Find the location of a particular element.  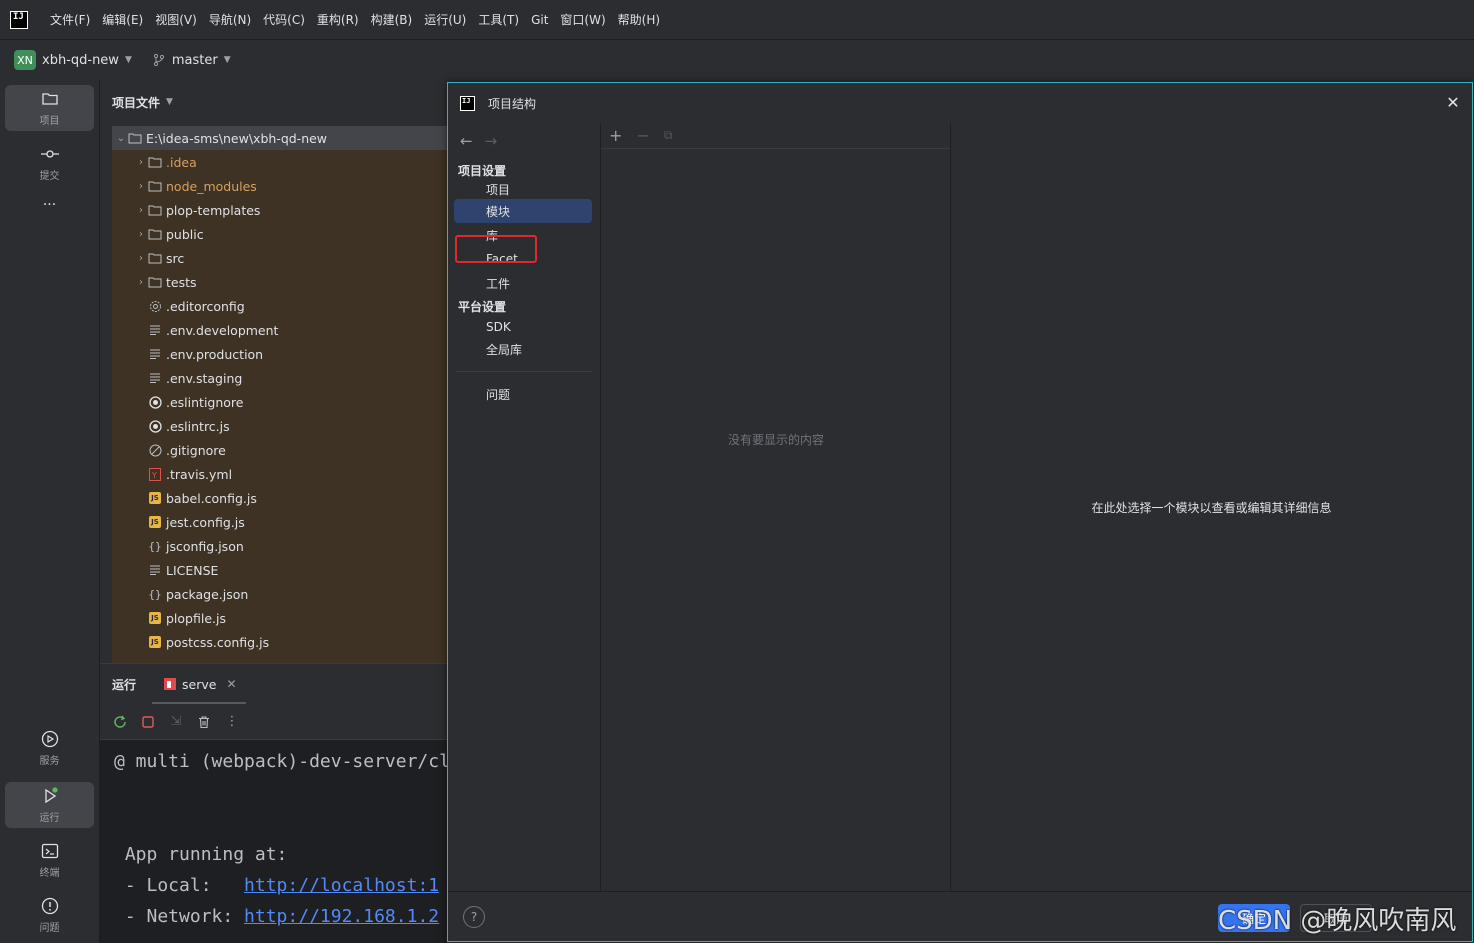

menu-file: 文件(F) is located at coordinates (70, 19).